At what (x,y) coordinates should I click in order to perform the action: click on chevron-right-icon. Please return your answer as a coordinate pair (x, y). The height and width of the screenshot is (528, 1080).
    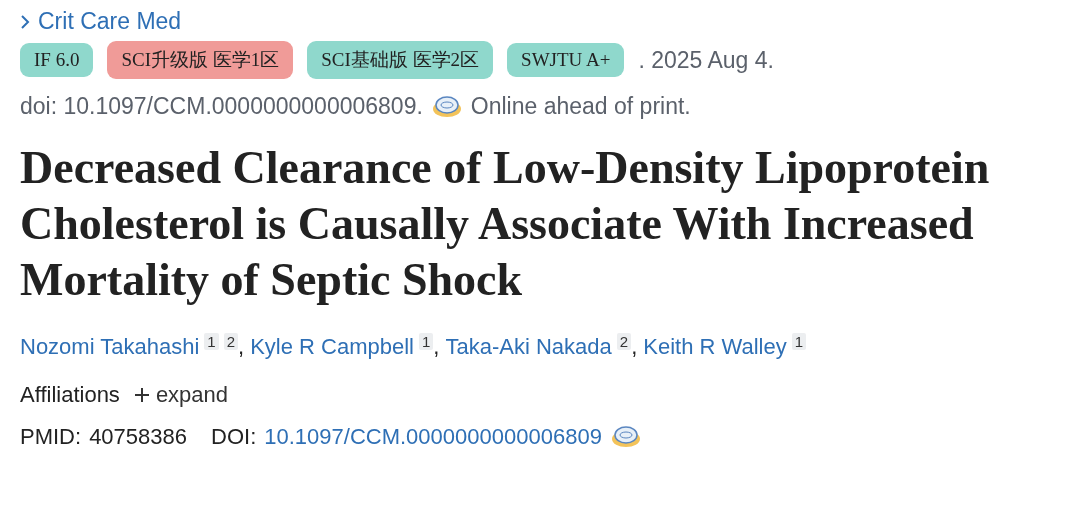
    Looking at the image, I should click on (25, 21).